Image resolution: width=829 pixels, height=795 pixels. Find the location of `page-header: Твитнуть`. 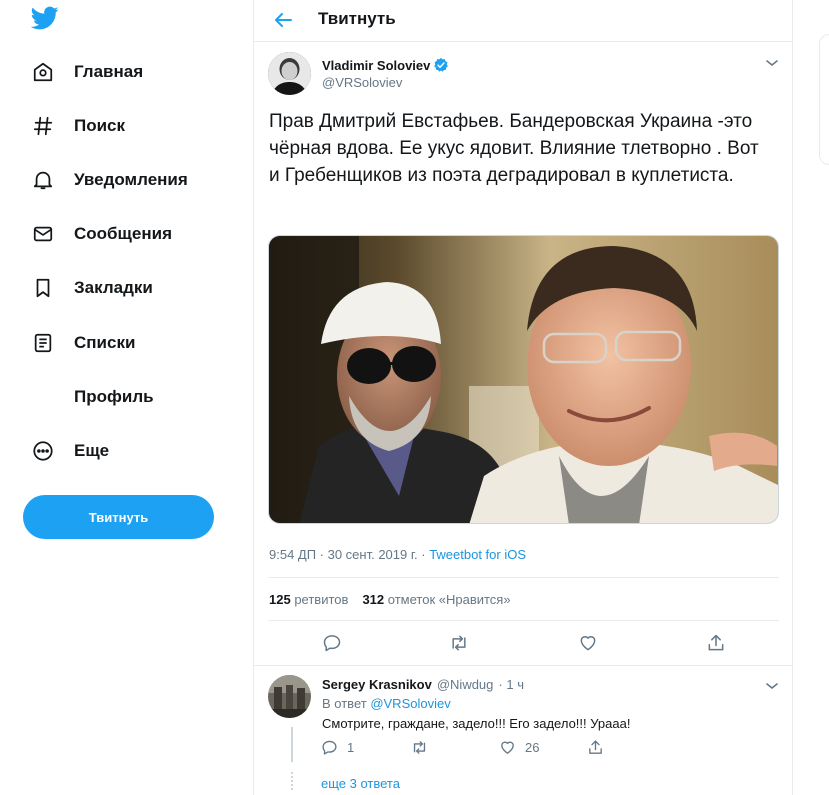

page-header: Твитнуть is located at coordinates (523, 21).